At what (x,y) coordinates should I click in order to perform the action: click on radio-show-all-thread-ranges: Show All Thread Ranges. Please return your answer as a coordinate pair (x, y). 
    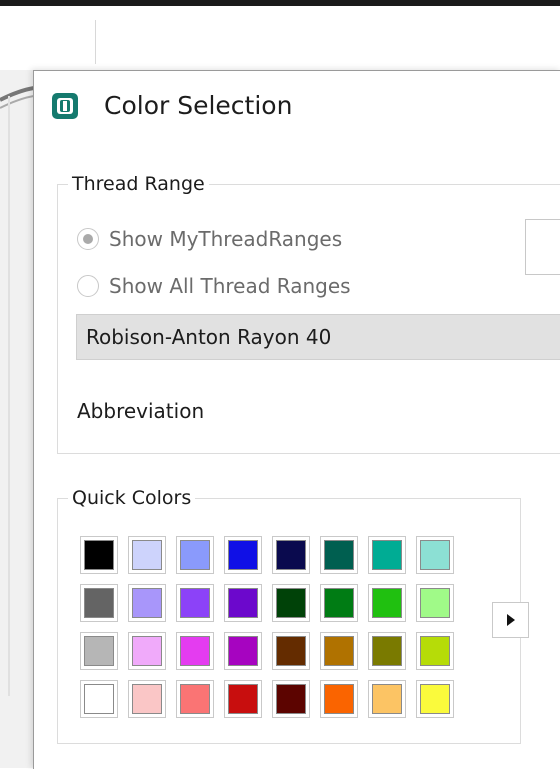
    Looking at the image, I should click on (214, 286).